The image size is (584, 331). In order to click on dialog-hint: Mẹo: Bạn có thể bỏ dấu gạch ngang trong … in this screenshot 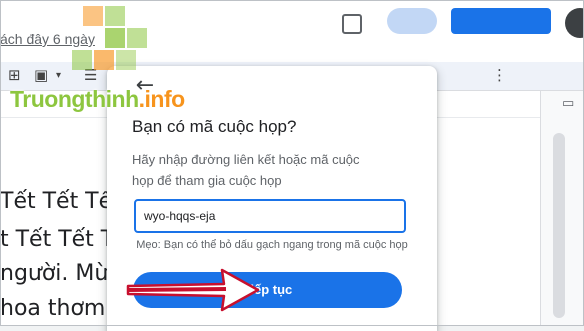, I will do `click(272, 245)`.